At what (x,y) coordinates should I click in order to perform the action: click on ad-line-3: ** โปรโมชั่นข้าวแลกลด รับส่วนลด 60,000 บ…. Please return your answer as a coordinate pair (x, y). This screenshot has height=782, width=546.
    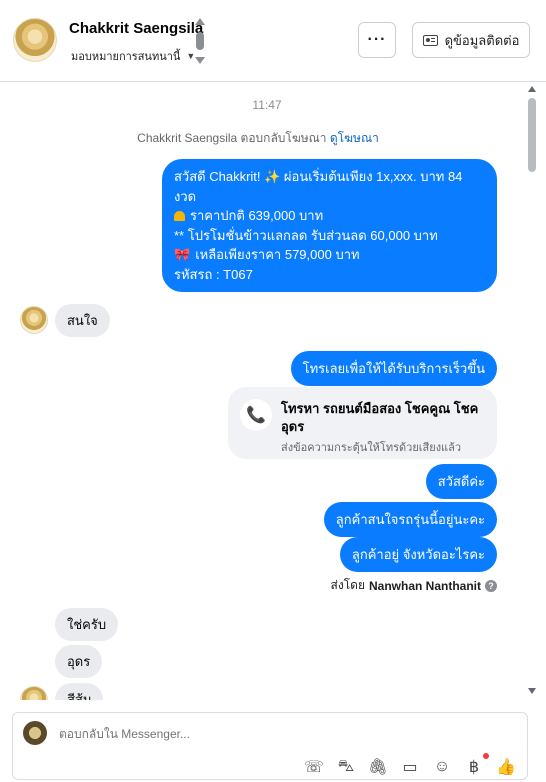
    Looking at the image, I should click on (306, 235).